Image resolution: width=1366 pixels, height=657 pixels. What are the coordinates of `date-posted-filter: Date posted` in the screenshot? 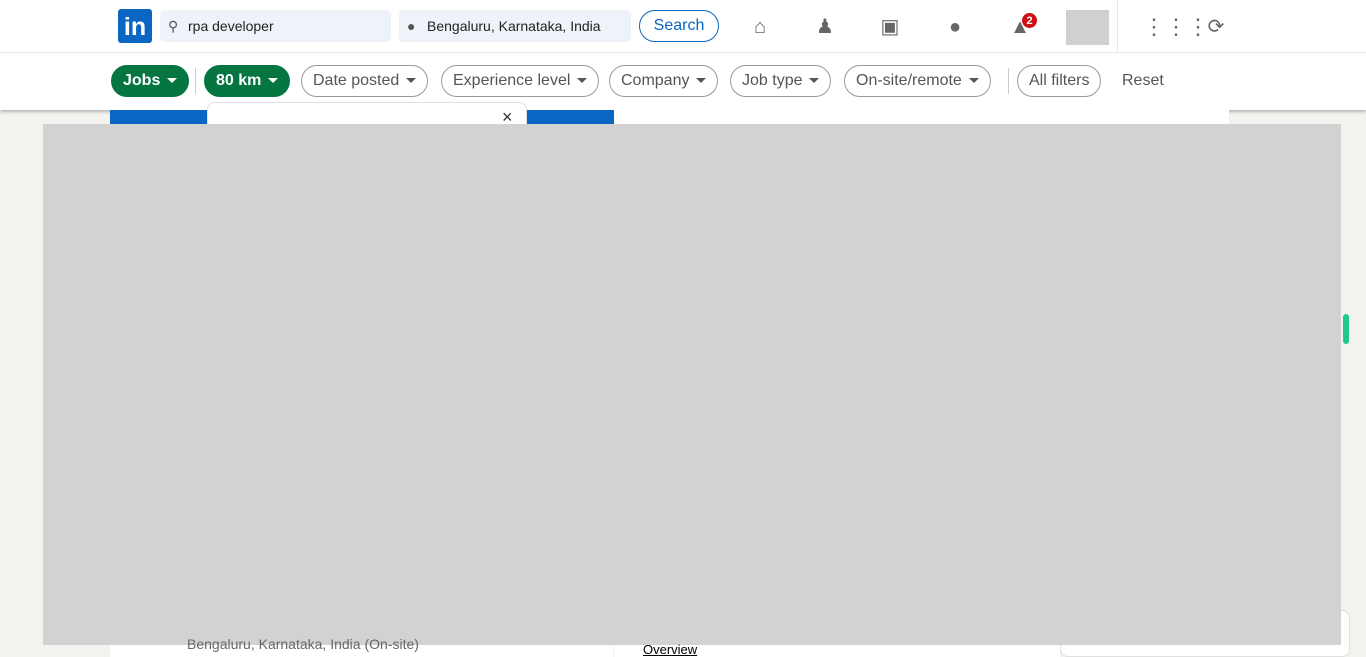 It's located at (365, 81).